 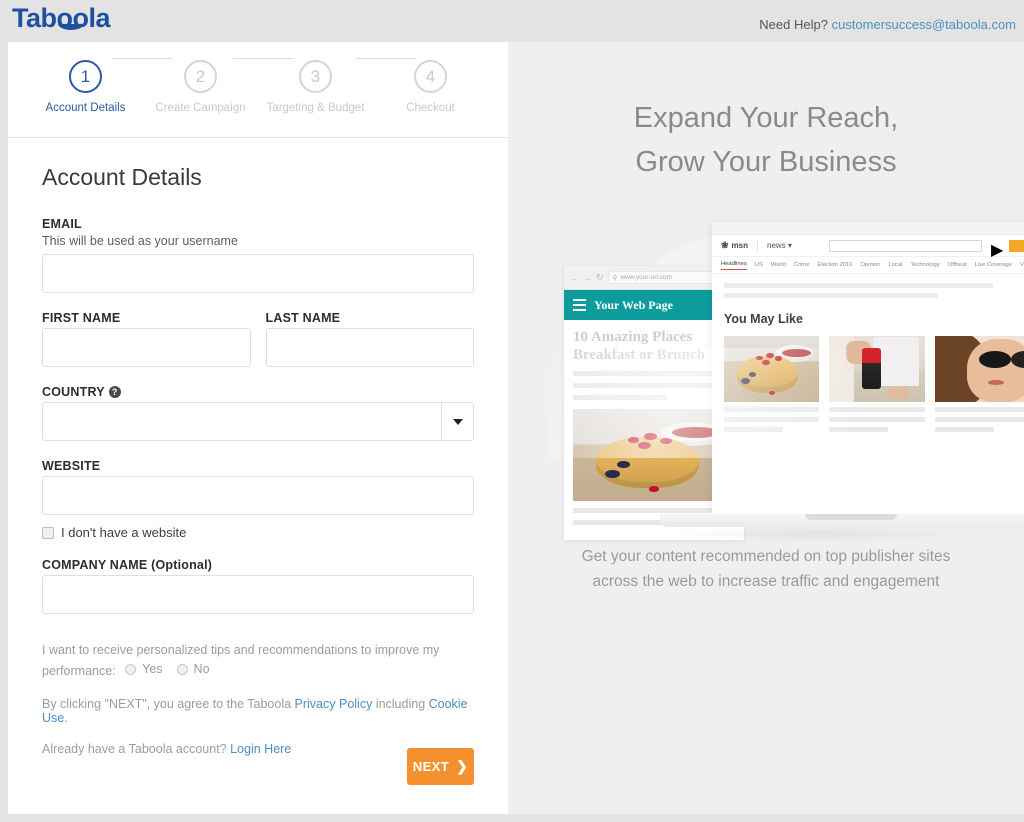 What do you see at coordinates (66, 718) in the screenshot?
I see `legal-suffix: .` at bounding box center [66, 718].